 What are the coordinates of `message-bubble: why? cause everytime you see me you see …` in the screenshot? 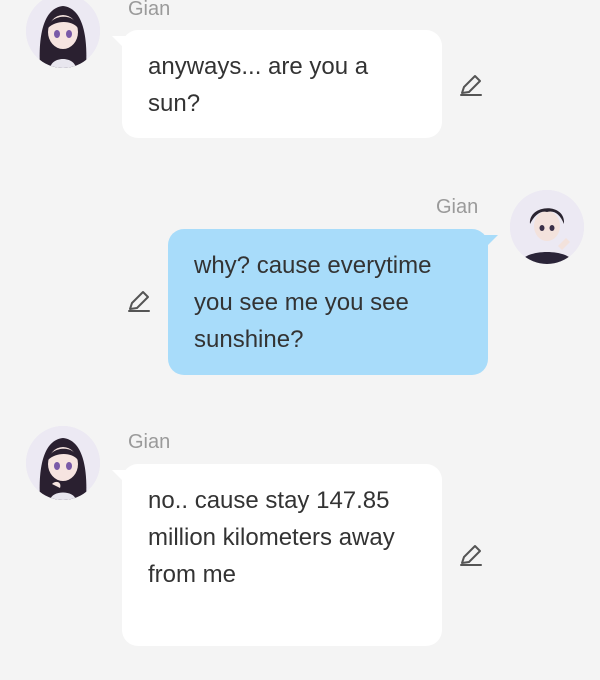 It's located at (333, 302).